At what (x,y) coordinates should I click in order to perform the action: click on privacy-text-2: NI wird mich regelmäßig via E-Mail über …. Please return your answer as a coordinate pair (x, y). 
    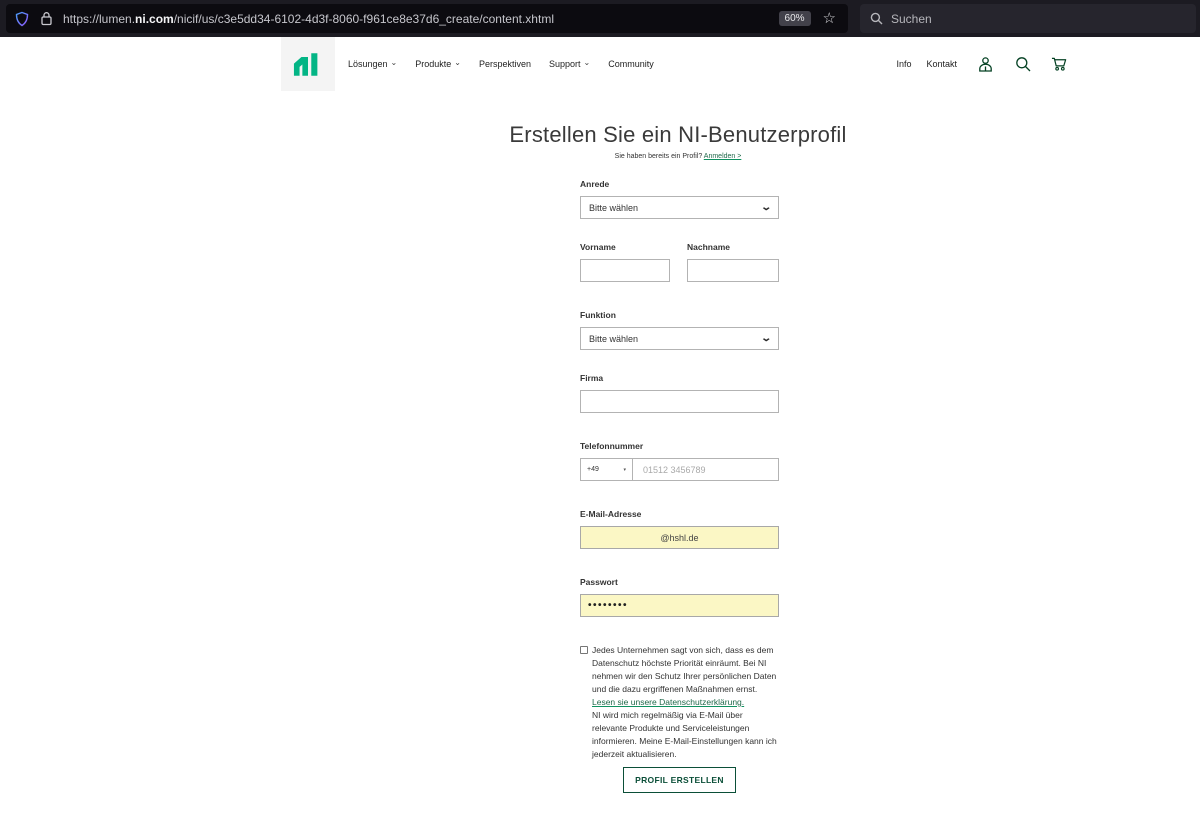
    Looking at the image, I should click on (684, 734).